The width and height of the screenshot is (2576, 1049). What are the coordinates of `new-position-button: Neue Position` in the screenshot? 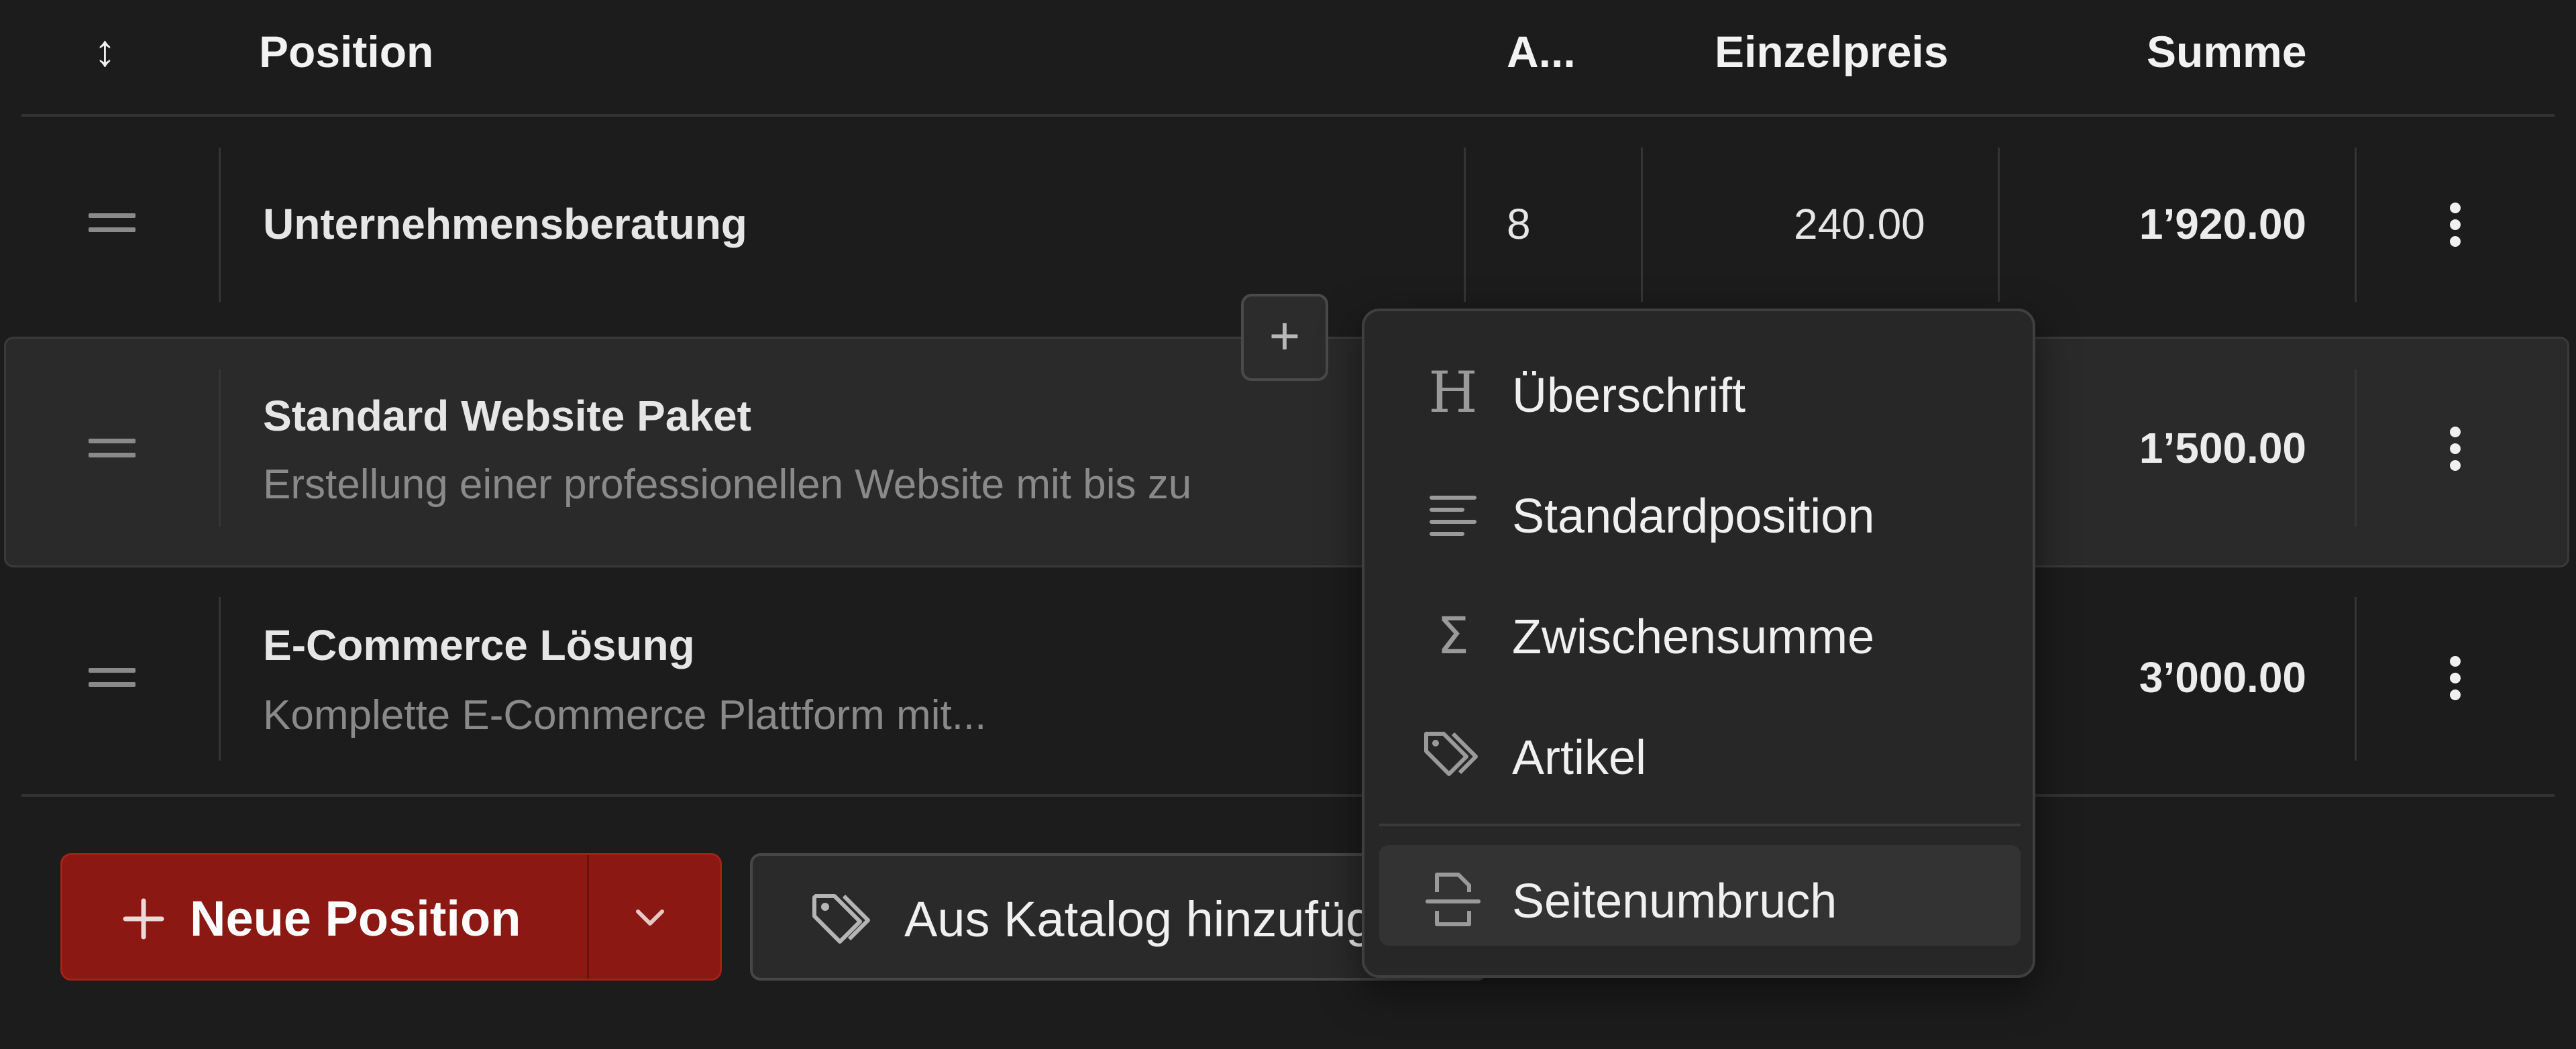 It's located at (391, 917).